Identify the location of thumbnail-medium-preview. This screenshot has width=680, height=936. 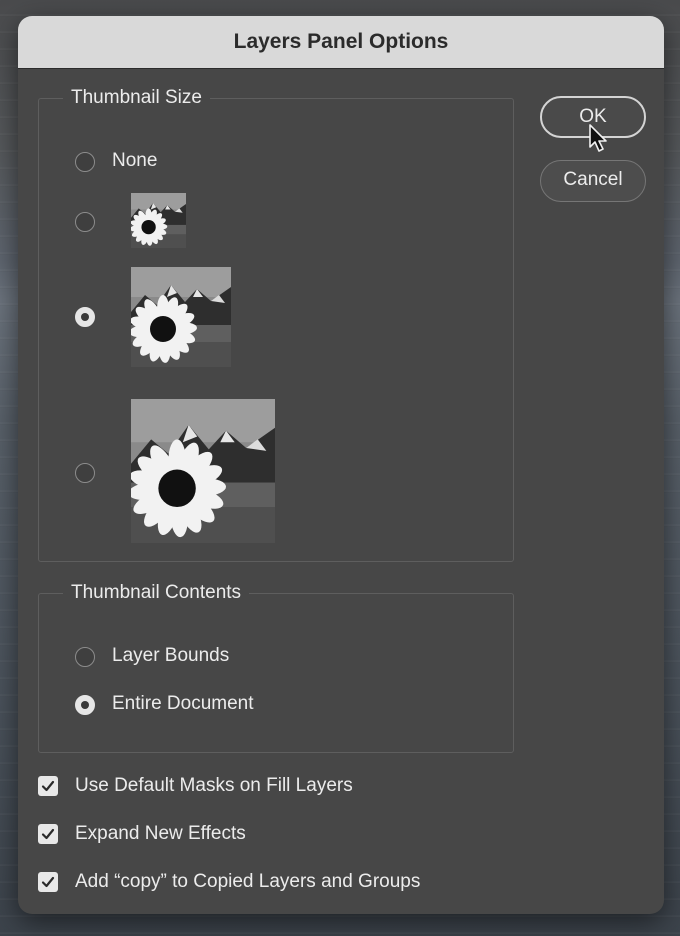
(181, 317).